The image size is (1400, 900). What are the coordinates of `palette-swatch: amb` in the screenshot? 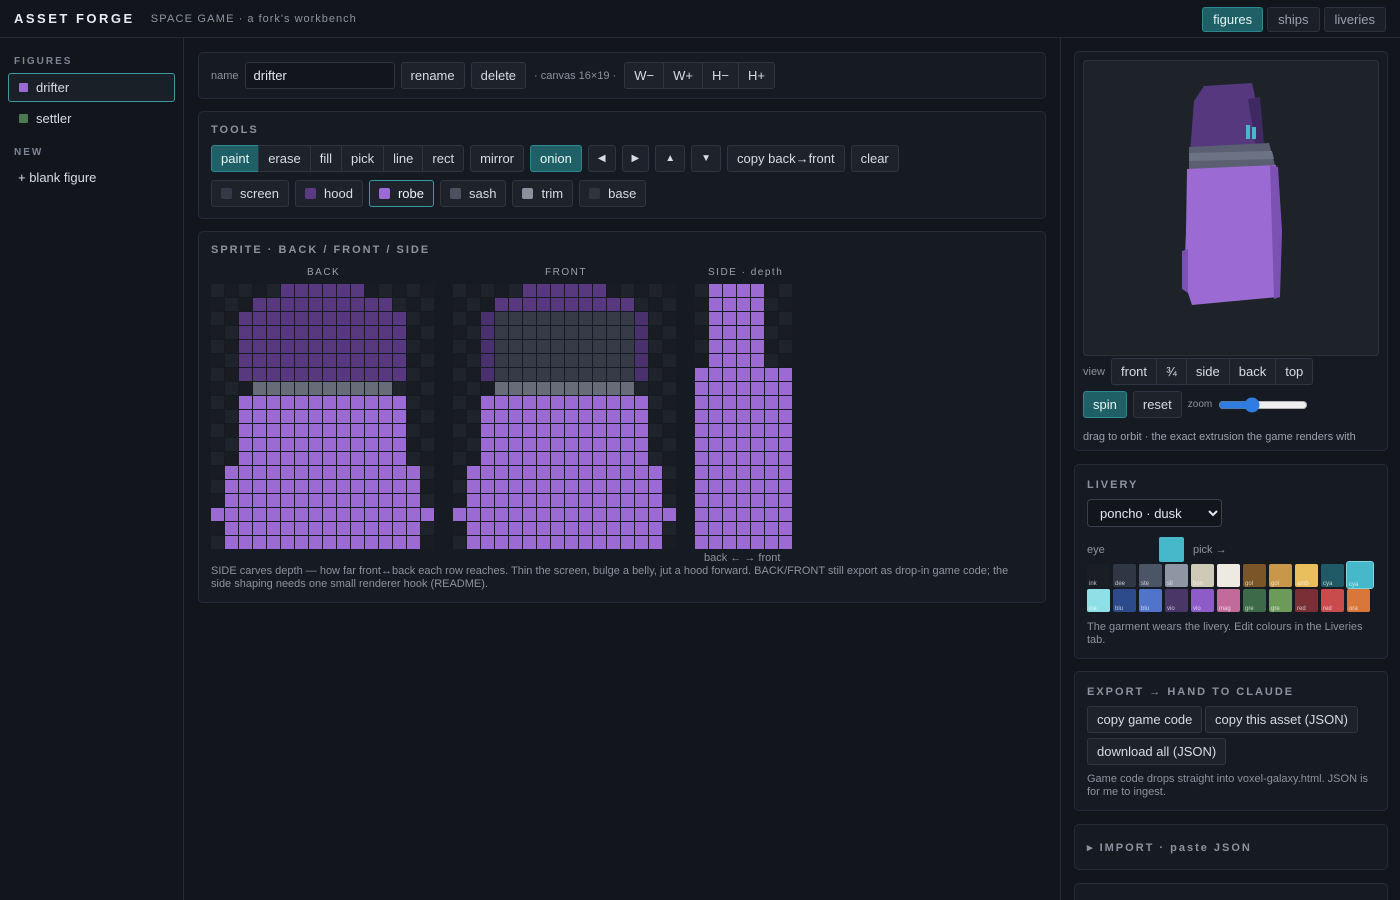 It's located at (1306, 575).